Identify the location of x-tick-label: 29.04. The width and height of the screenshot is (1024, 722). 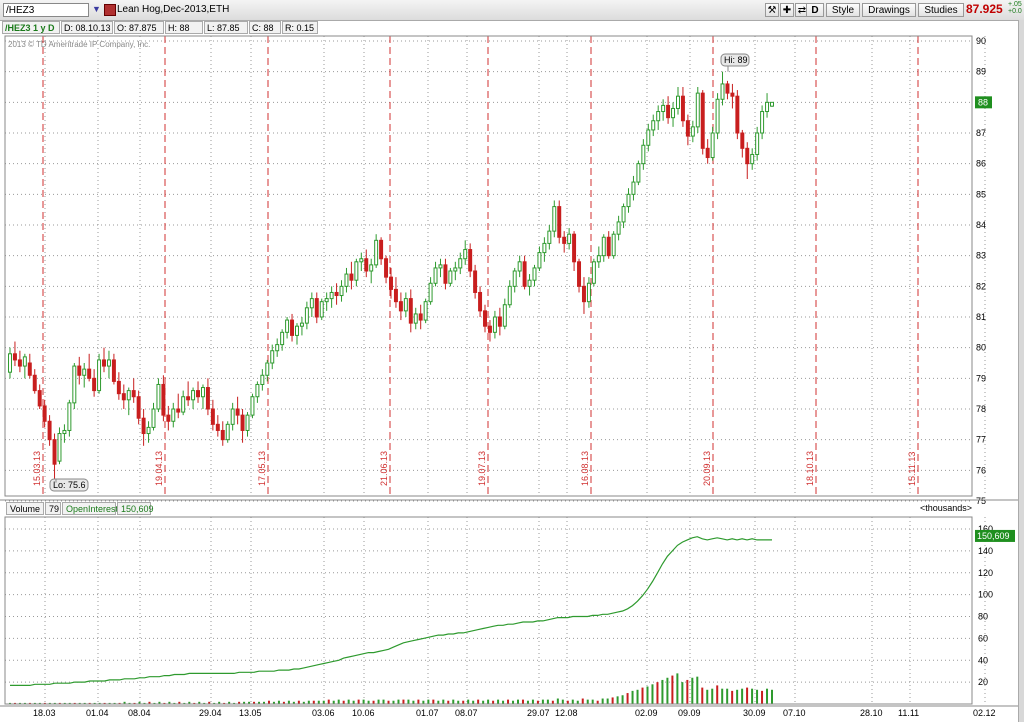
(210, 713).